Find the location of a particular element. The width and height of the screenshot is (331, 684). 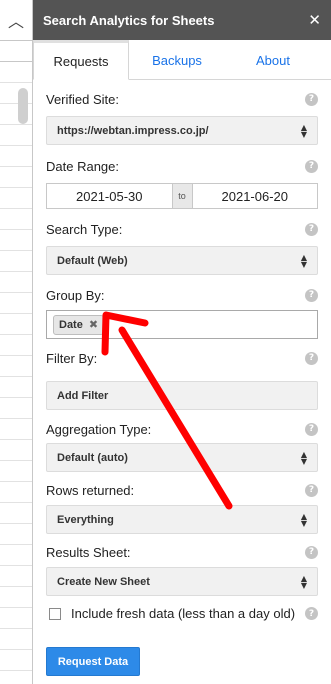

group-by-input: Date ✖ is located at coordinates (182, 324).